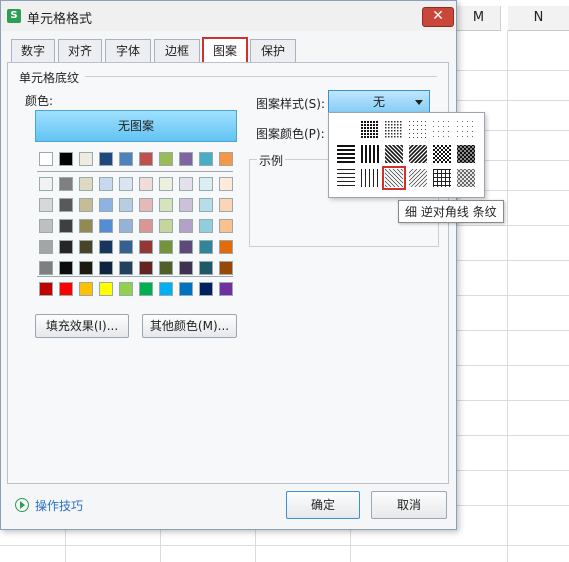 Image resolution: width=569 pixels, height=562 pixels. Describe the element at coordinates (438, 17) in the screenshot. I see `close-button: ✕` at that location.